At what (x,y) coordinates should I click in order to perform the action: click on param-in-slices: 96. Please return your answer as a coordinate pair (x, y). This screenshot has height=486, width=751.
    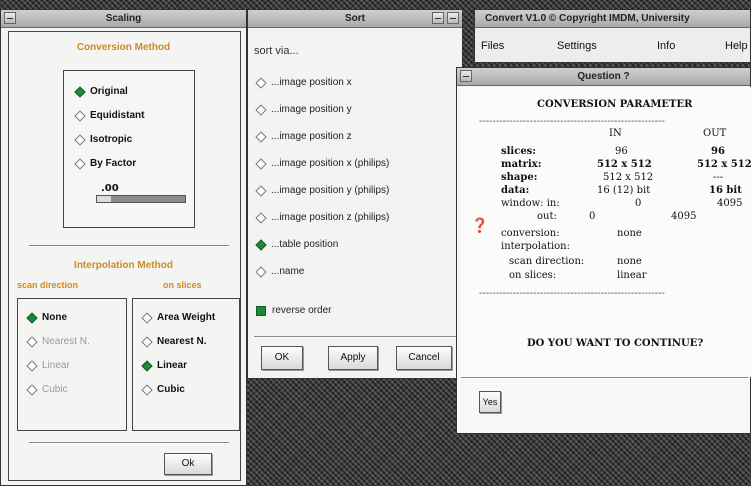
    Looking at the image, I should click on (621, 151).